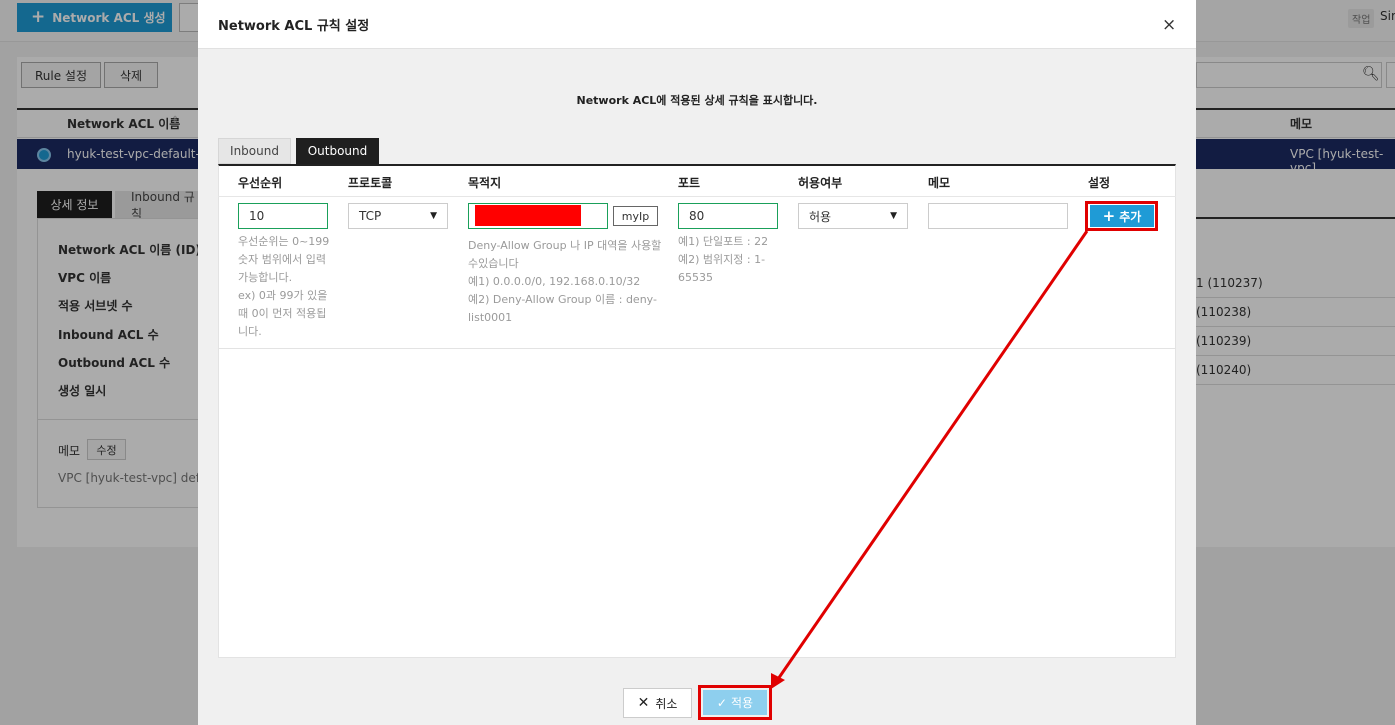  What do you see at coordinates (282, 313) in the screenshot?
I see `hint-line: 때 0이 먼저 적용됩` at bounding box center [282, 313].